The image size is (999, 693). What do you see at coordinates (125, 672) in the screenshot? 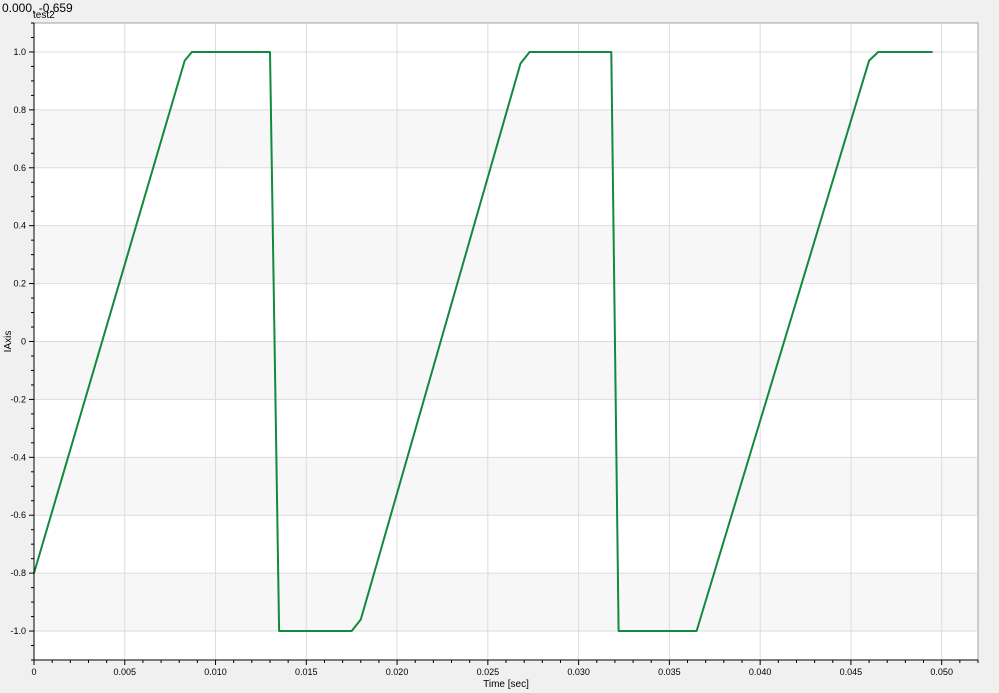
I see `x-tick-label: 0.005` at bounding box center [125, 672].